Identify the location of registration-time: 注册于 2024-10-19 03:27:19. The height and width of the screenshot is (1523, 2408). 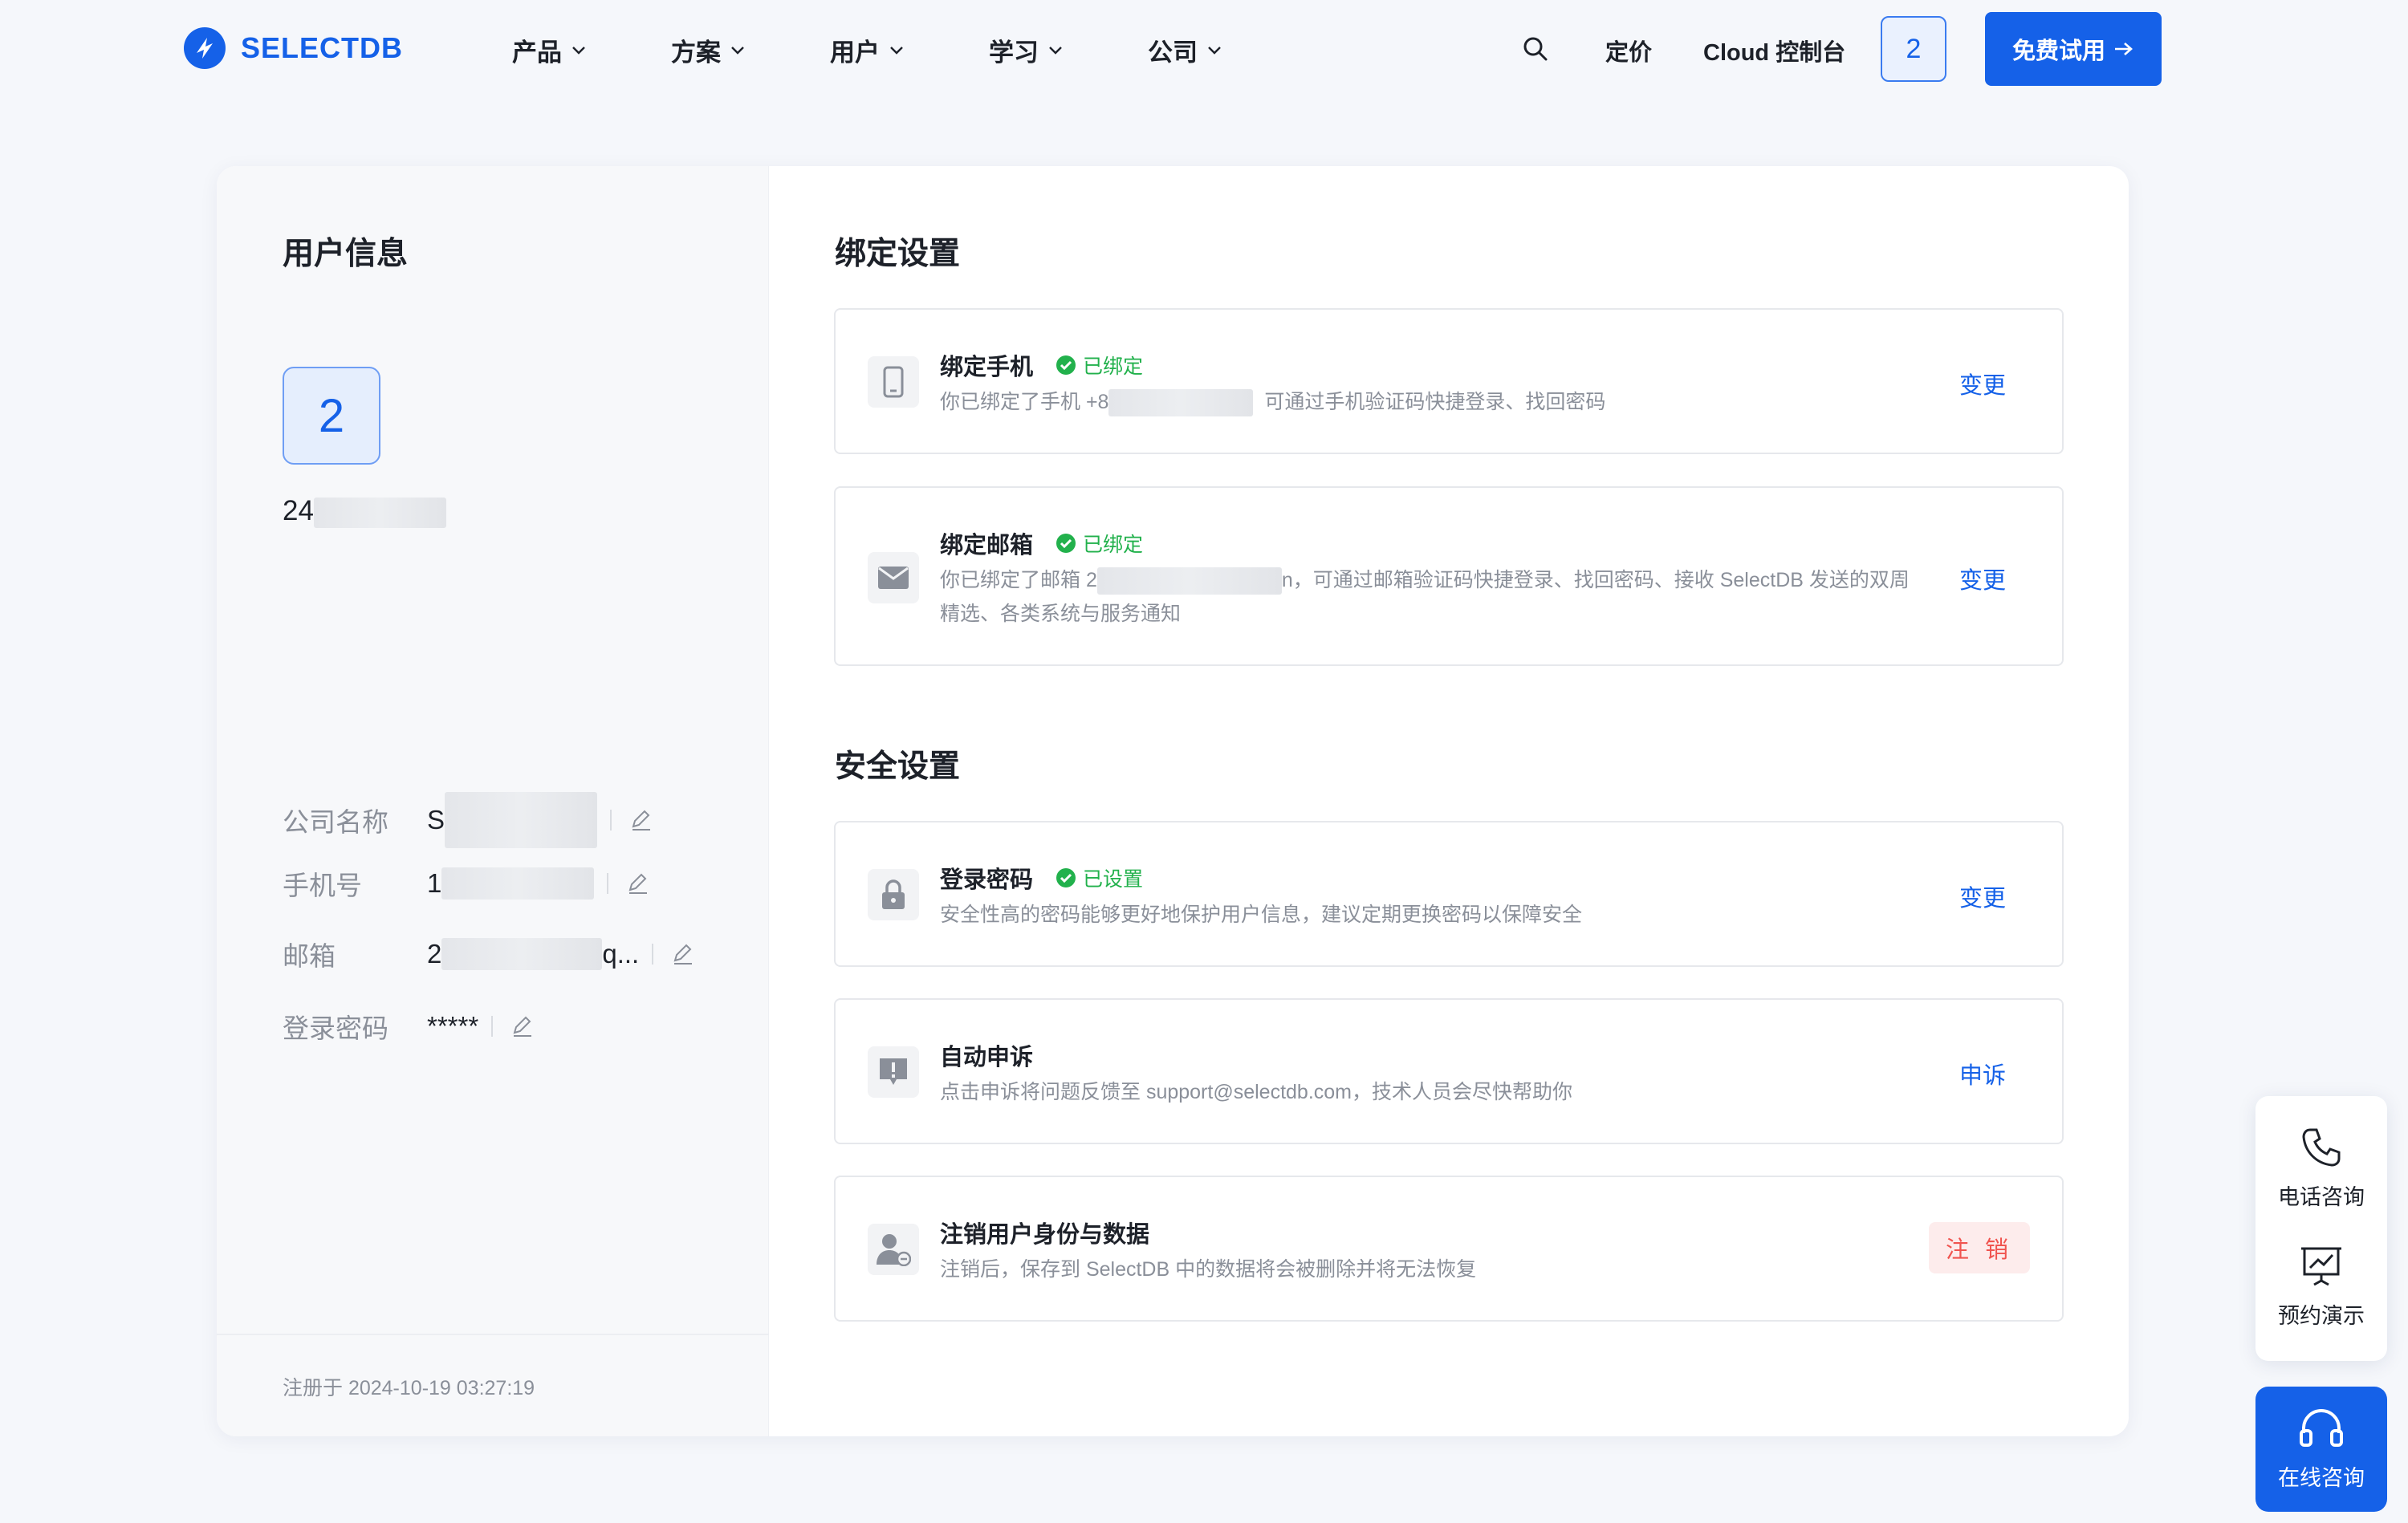
(409, 1388).